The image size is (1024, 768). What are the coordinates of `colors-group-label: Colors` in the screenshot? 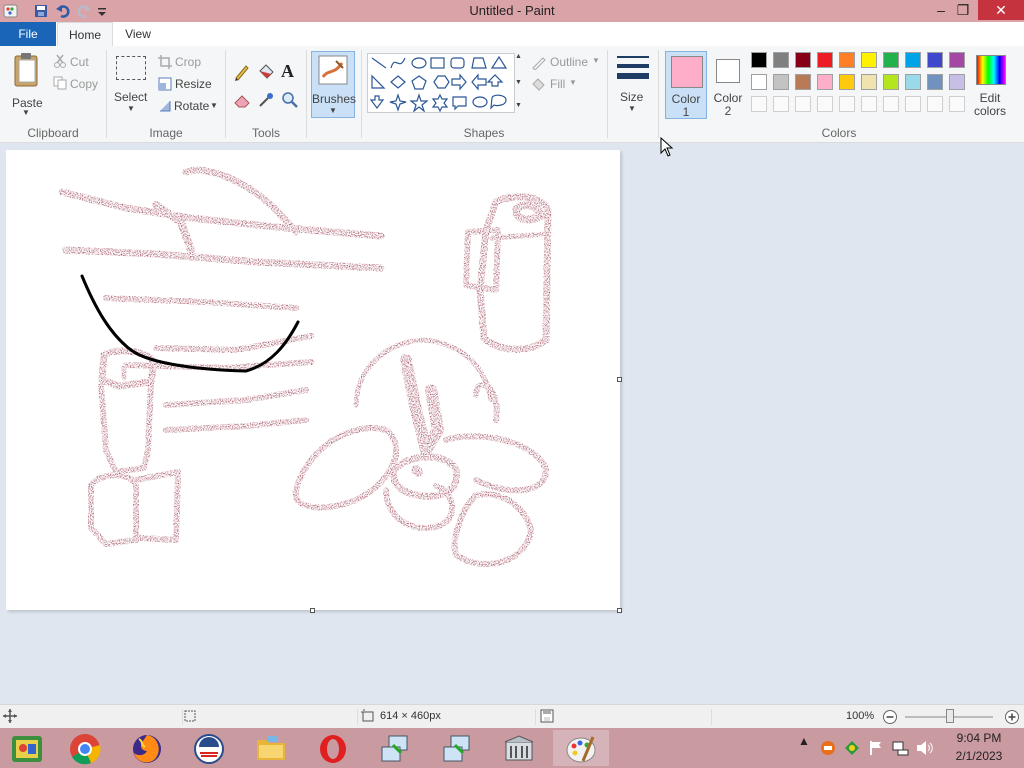 It's located at (839, 133).